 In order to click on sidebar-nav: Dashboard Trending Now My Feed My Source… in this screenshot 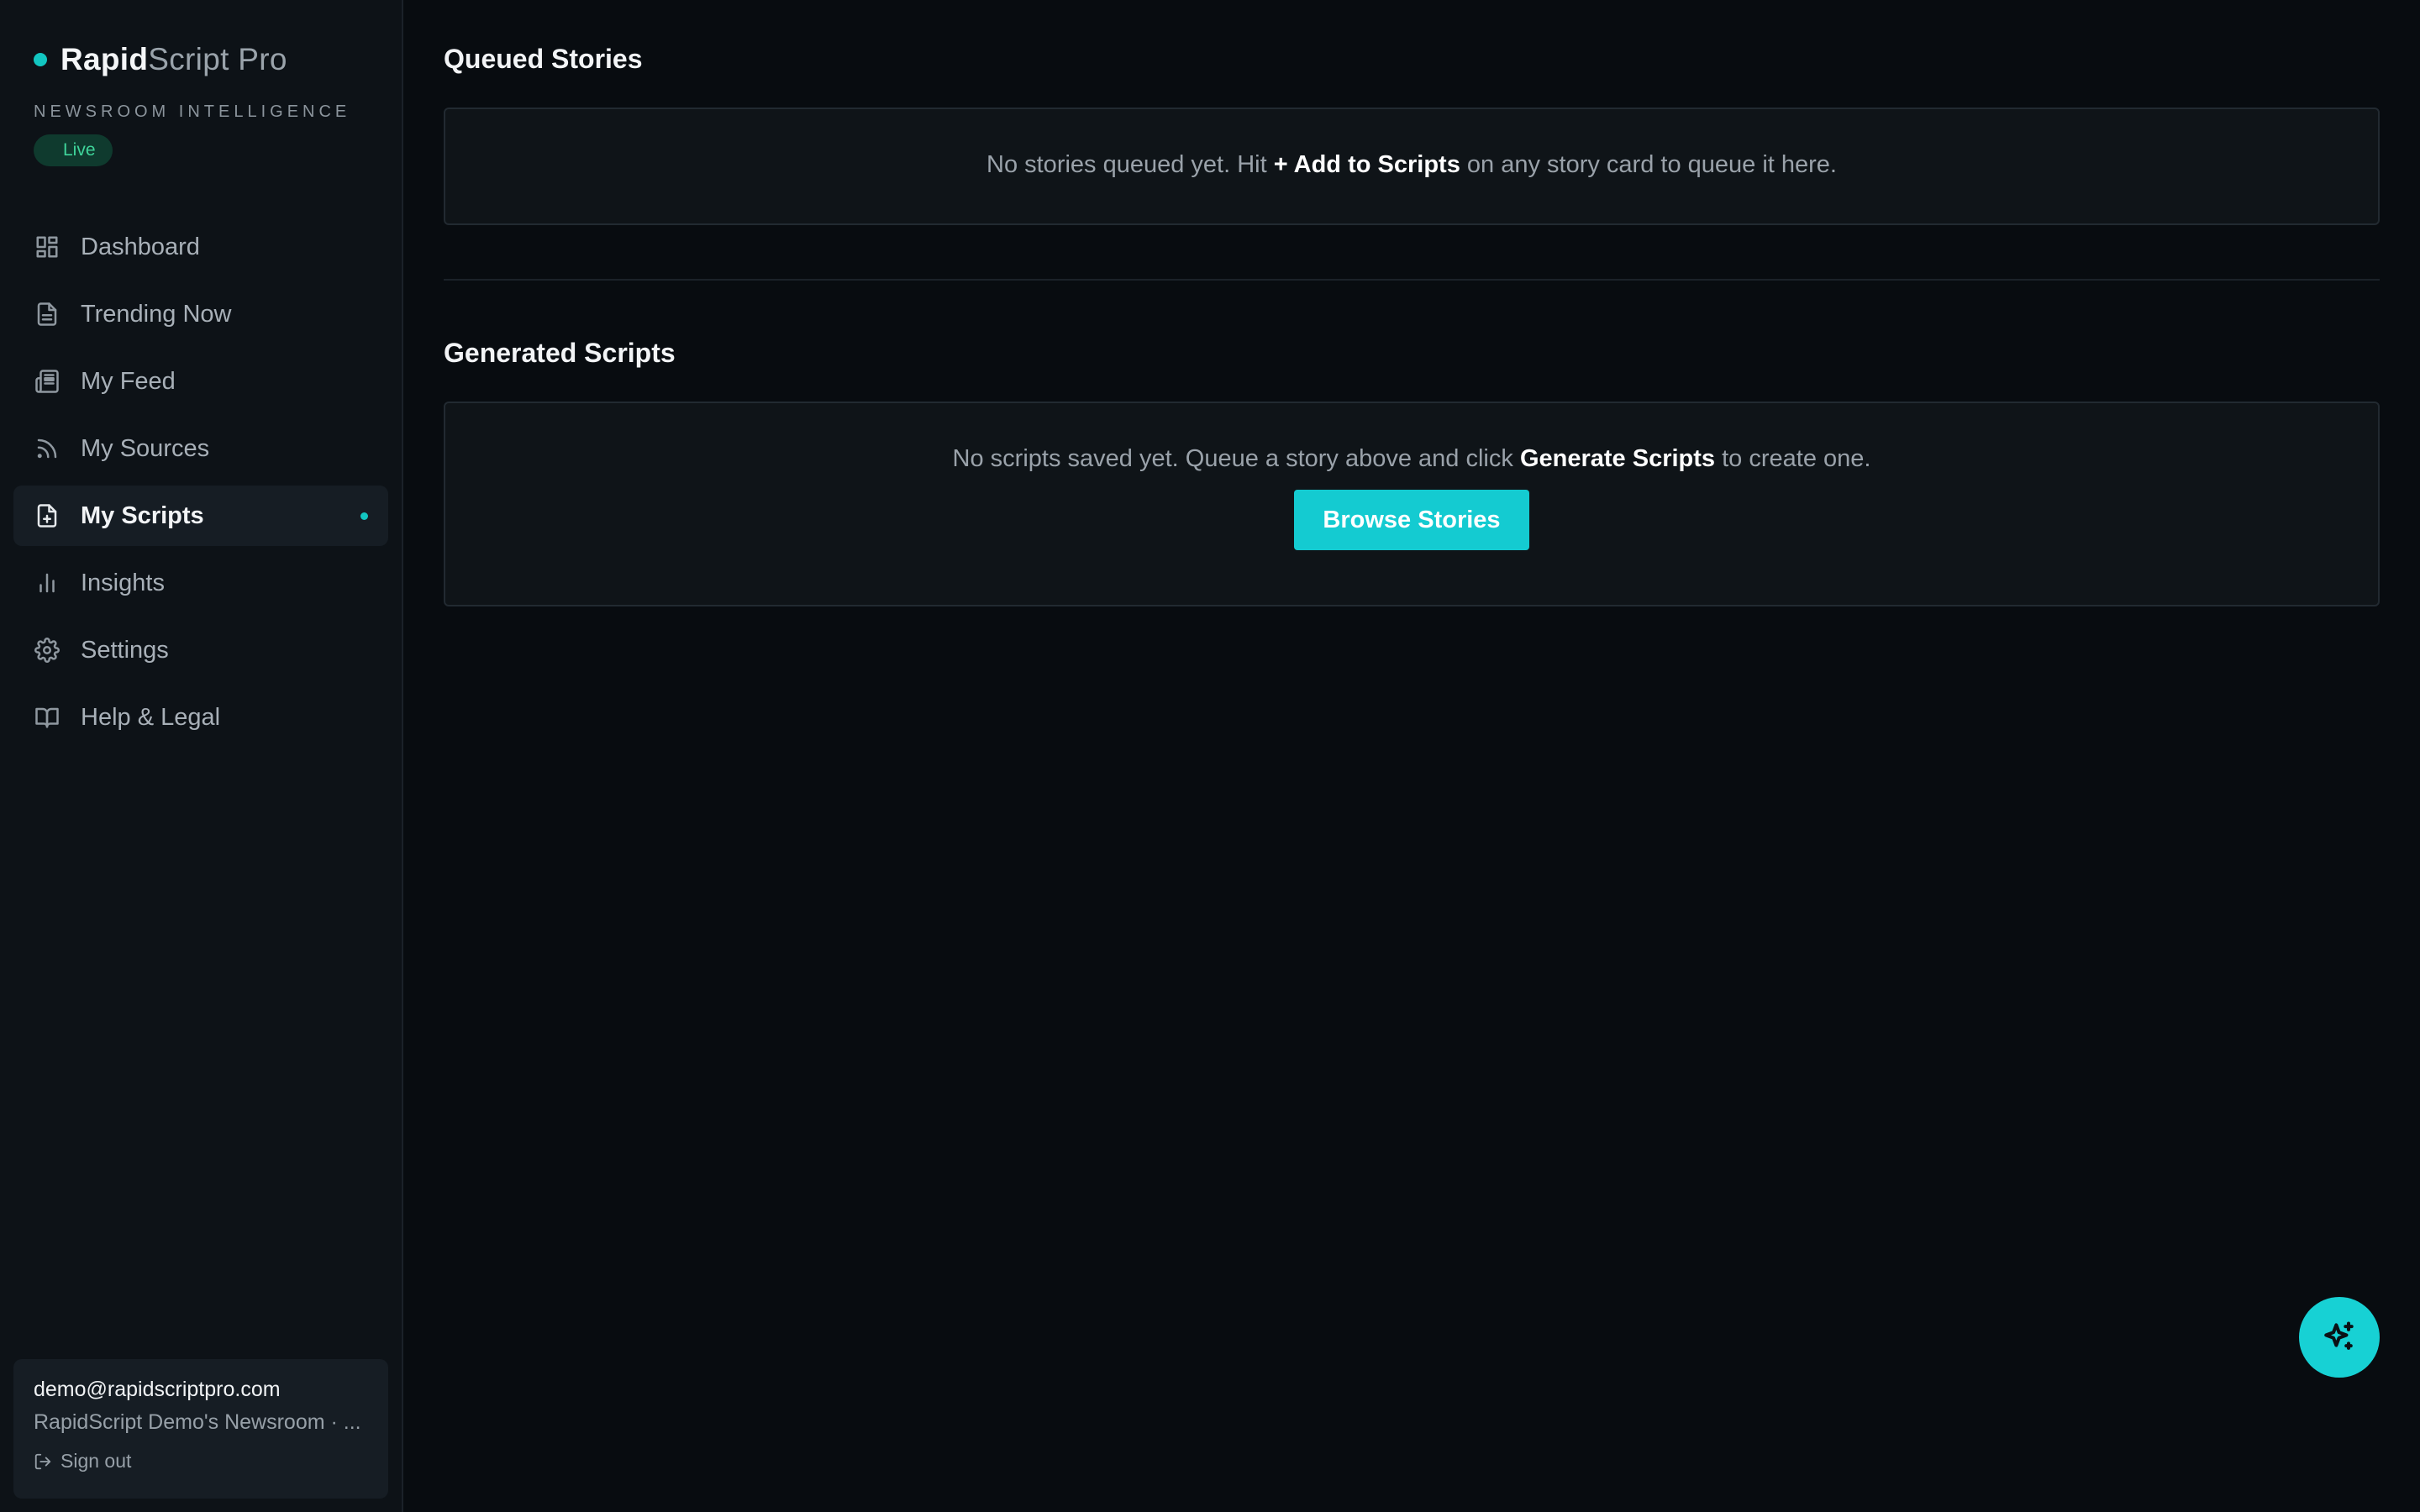, I will do `click(200, 485)`.